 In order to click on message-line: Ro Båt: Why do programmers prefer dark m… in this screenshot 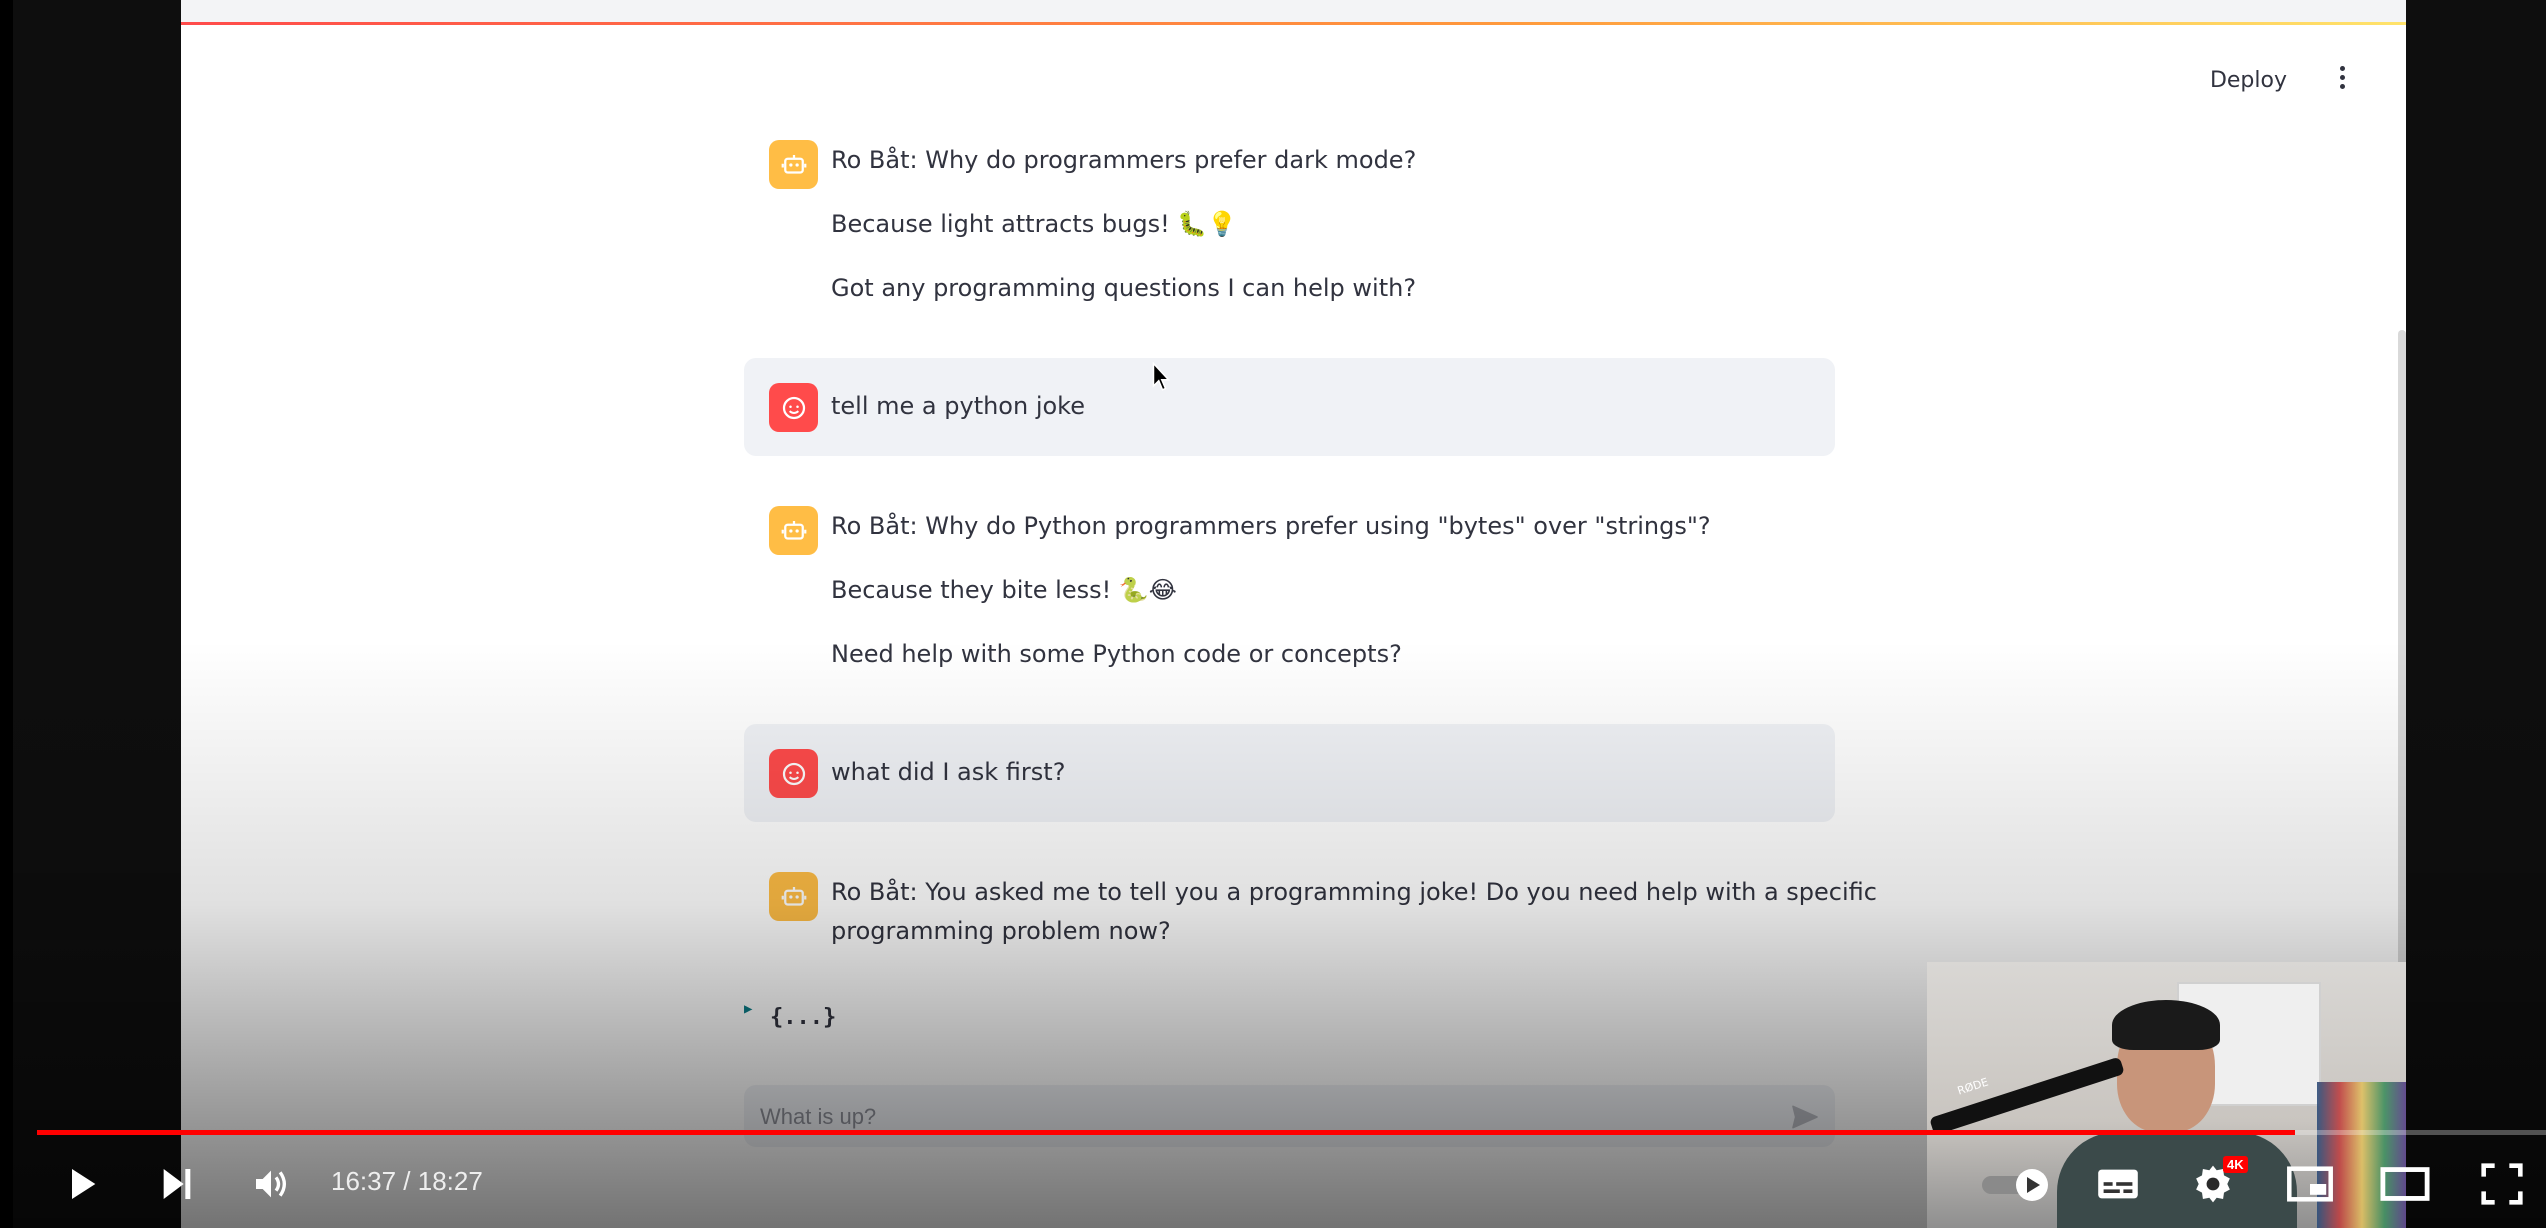, I will do `click(1124, 160)`.